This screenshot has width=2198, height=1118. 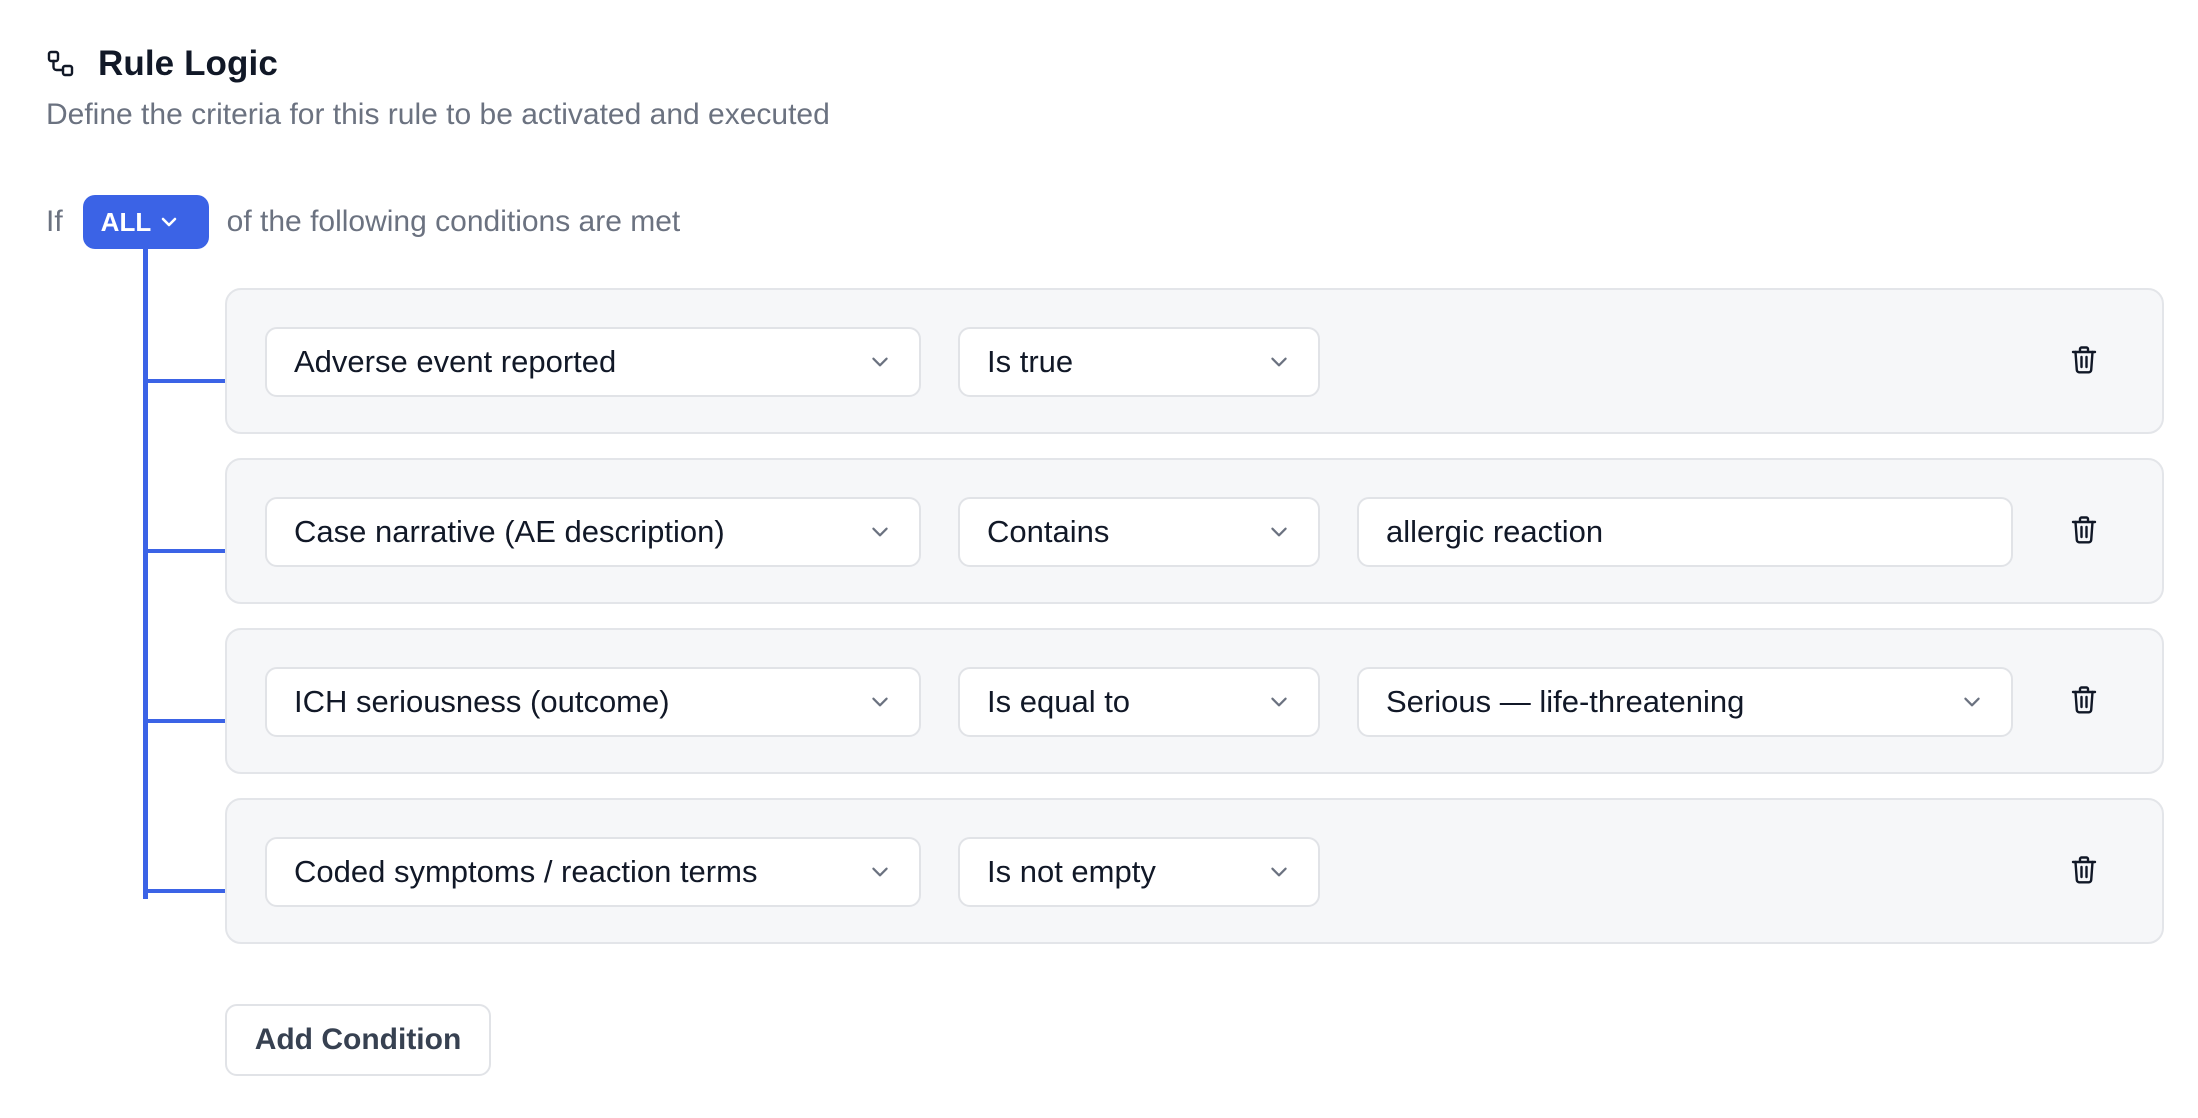 What do you see at coordinates (1565, 701) in the screenshot?
I see `condition-value-text: Serious — life-threatening` at bounding box center [1565, 701].